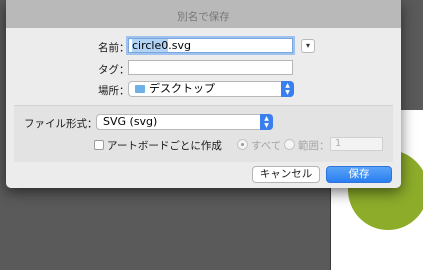 This screenshot has width=423, height=270. I want to click on chevron-down-icon: ▾, so click(307, 45).